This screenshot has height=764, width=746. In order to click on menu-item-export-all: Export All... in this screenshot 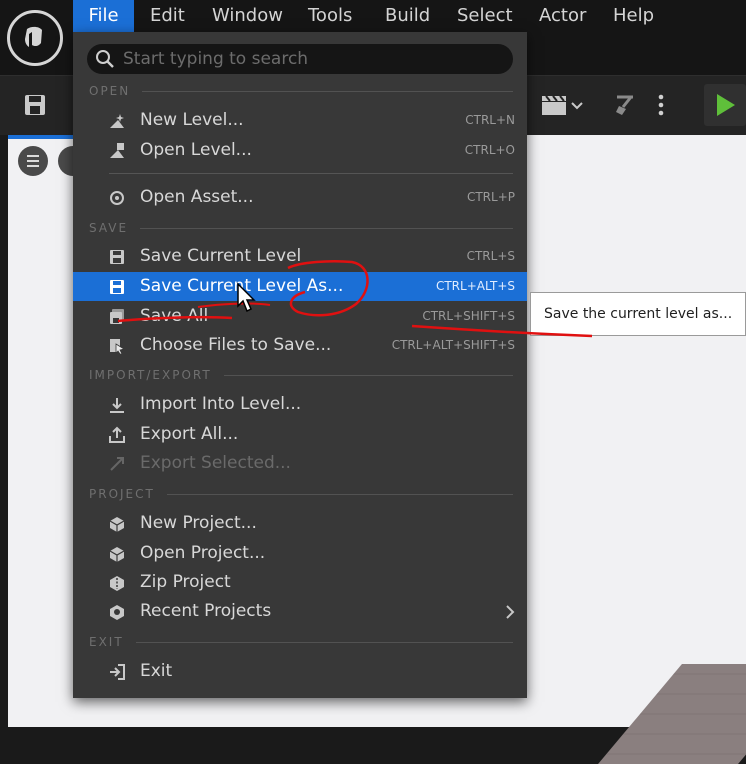, I will do `click(300, 434)`.